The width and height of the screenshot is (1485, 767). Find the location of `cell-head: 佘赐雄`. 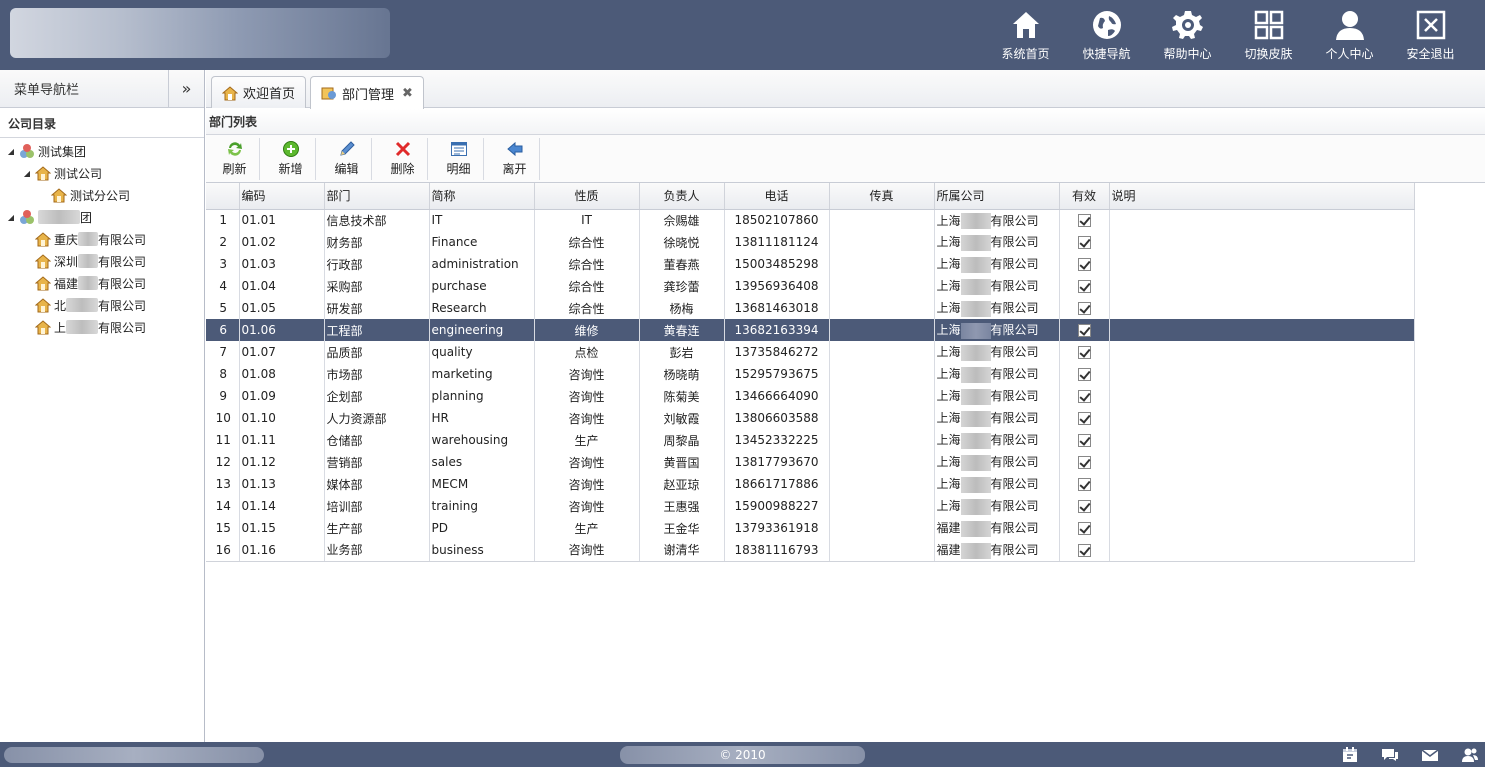

cell-head: 佘赐雄 is located at coordinates (682, 220).